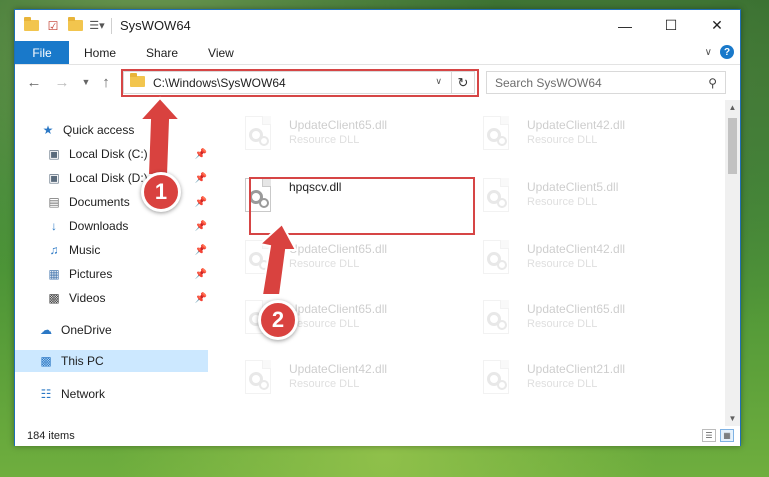 This screenshot has width=769, height=477. What do you see at coordinates (219, 83) in the screenshot?
I see `address-path: C:\Windows\SysWOW64` at bounding box center [219, 83].